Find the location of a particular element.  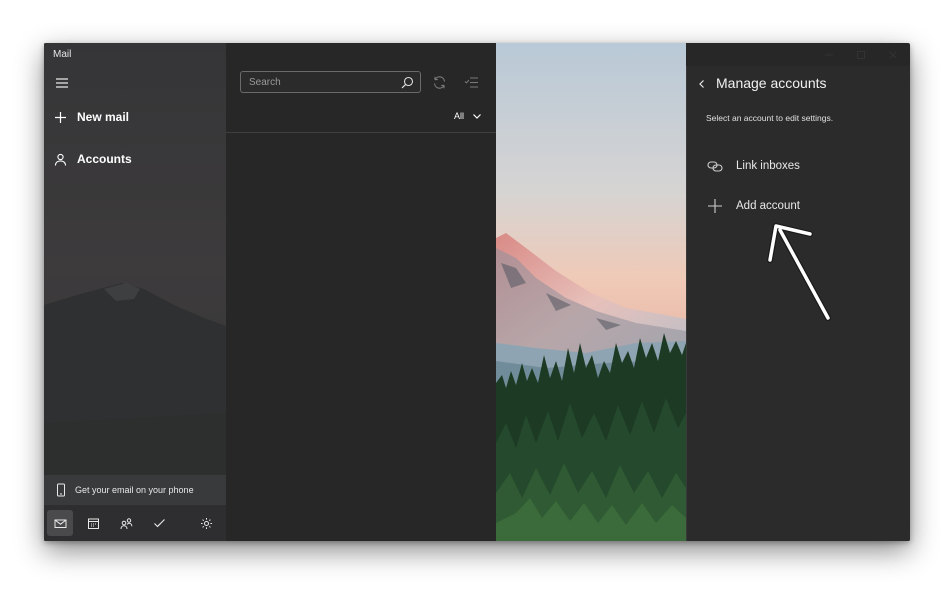

todo-app-button is located at coordinates (159, 523).